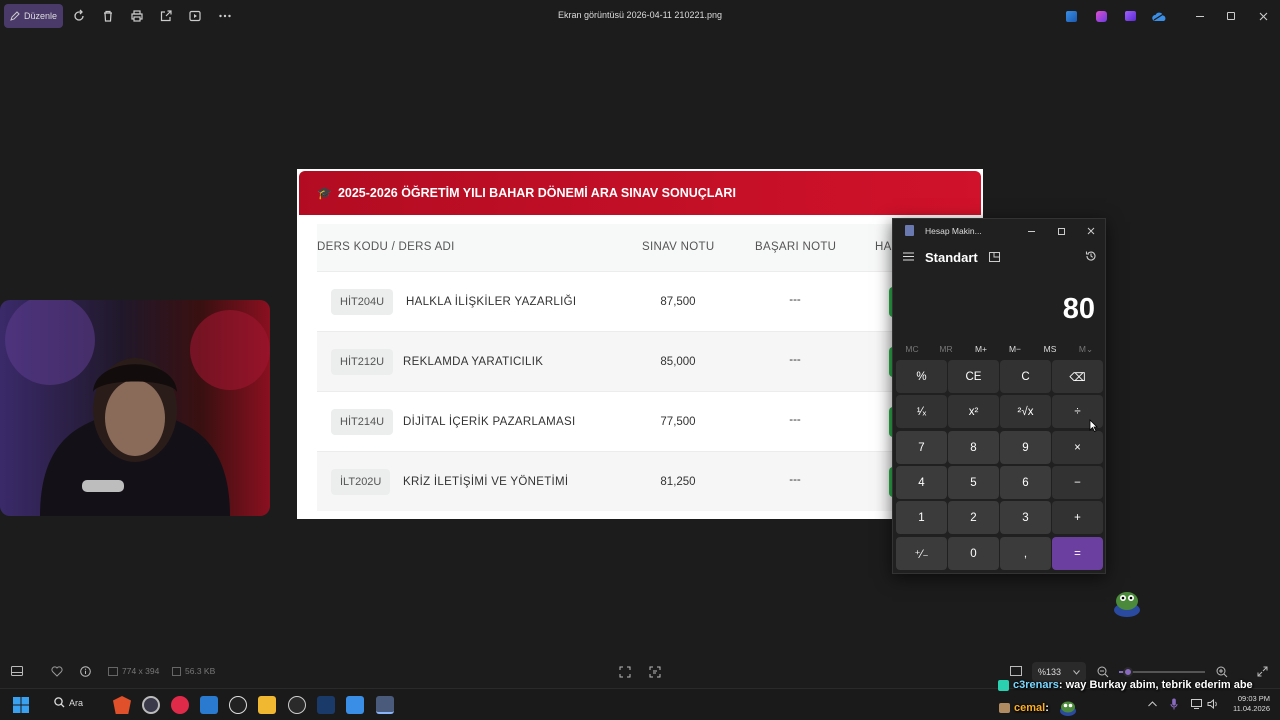 This screenshot has width=1280, height=720. What do you see at coordinates (1155, 685) in the screenshot?
I see `chat-text: : way Burkay abim, tebrik ederim abe` at bounding box center [1155, 685].